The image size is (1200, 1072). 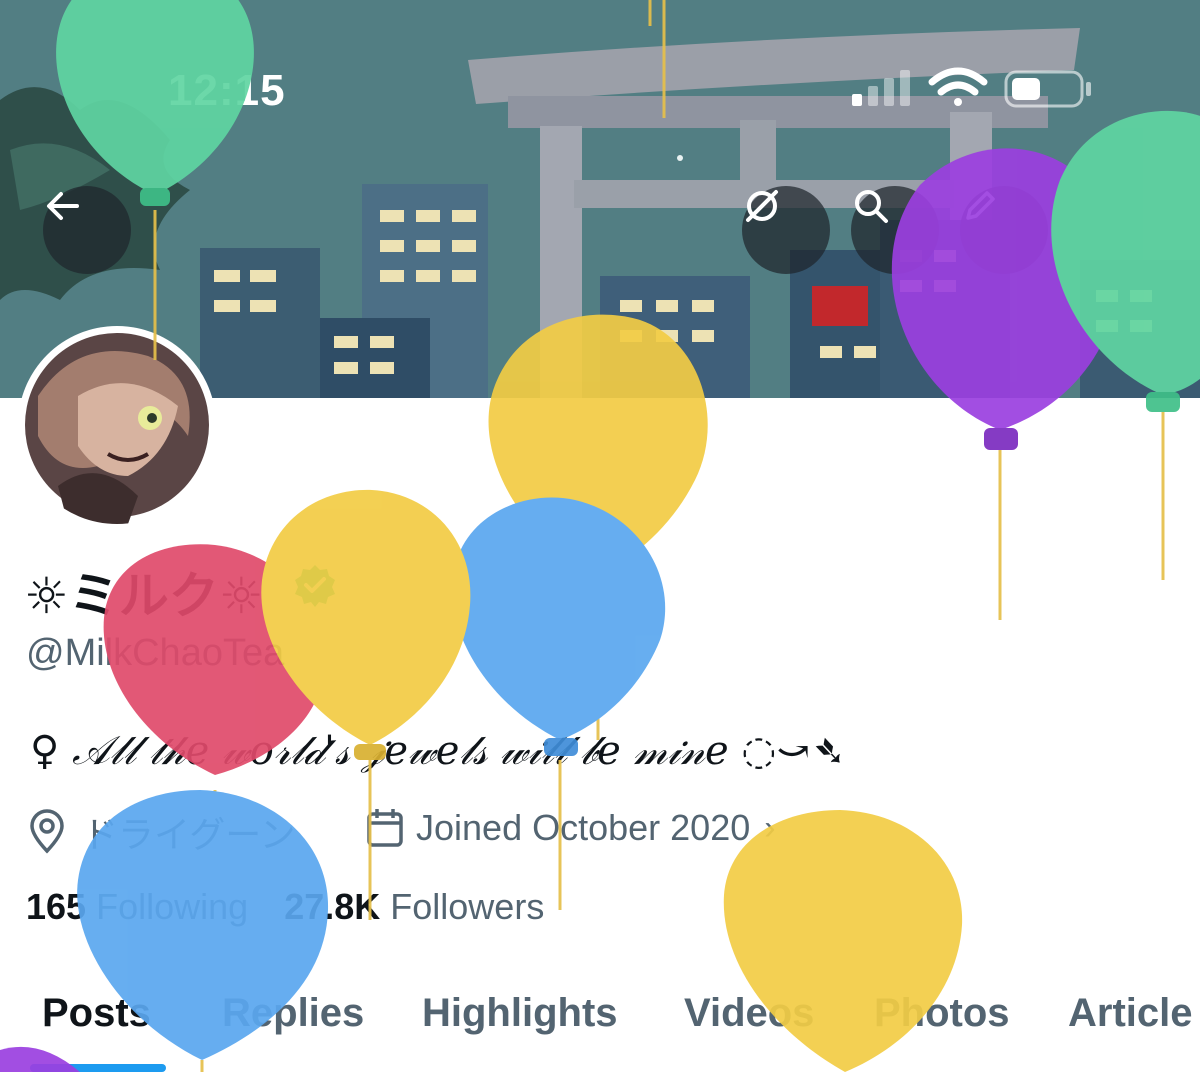 I want to click on following-link: 165 Following, so click(x=137, y=906).